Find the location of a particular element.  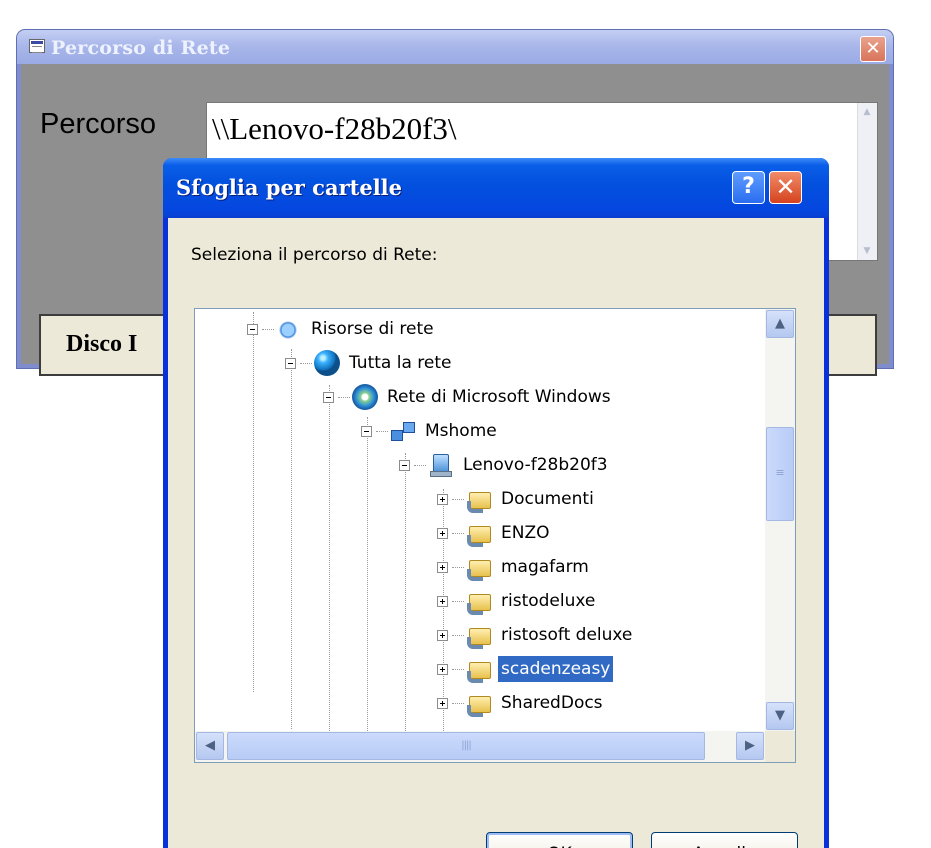

tree-item-label: Mshome is located at coordinates (461, 431).